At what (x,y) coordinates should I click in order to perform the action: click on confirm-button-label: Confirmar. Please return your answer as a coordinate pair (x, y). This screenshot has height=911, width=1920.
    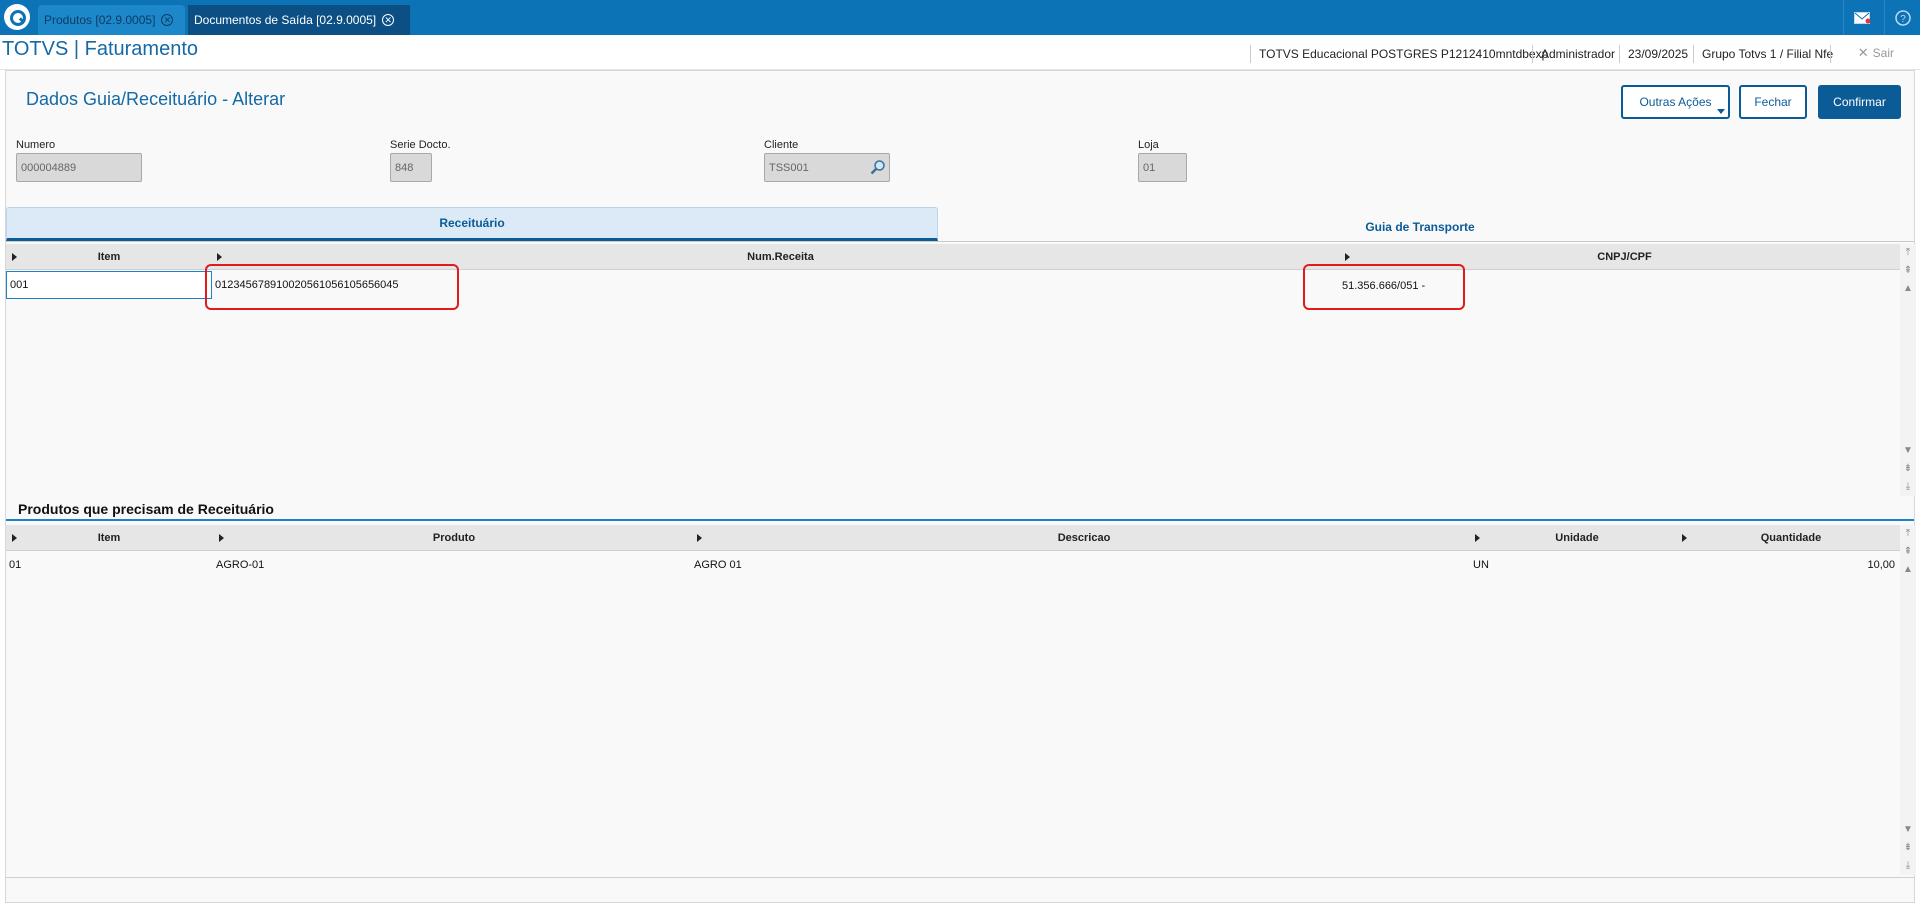
    Looking at the image, I should click on (1859, 102).